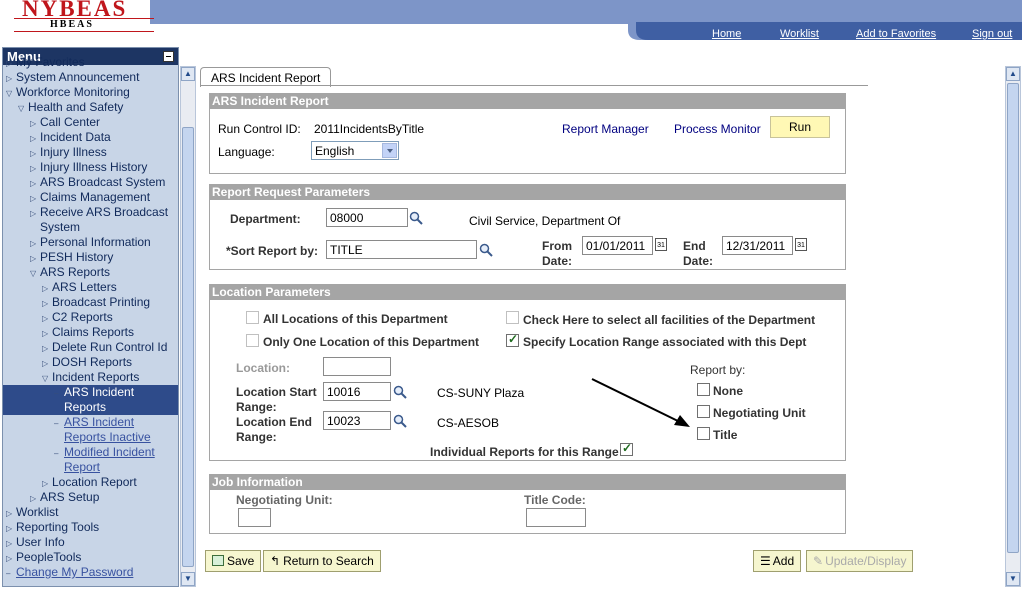 The height and width of the screenshot is (589, 1022). I want to click on section-header: ARS Incident Report, so click(527, 101).